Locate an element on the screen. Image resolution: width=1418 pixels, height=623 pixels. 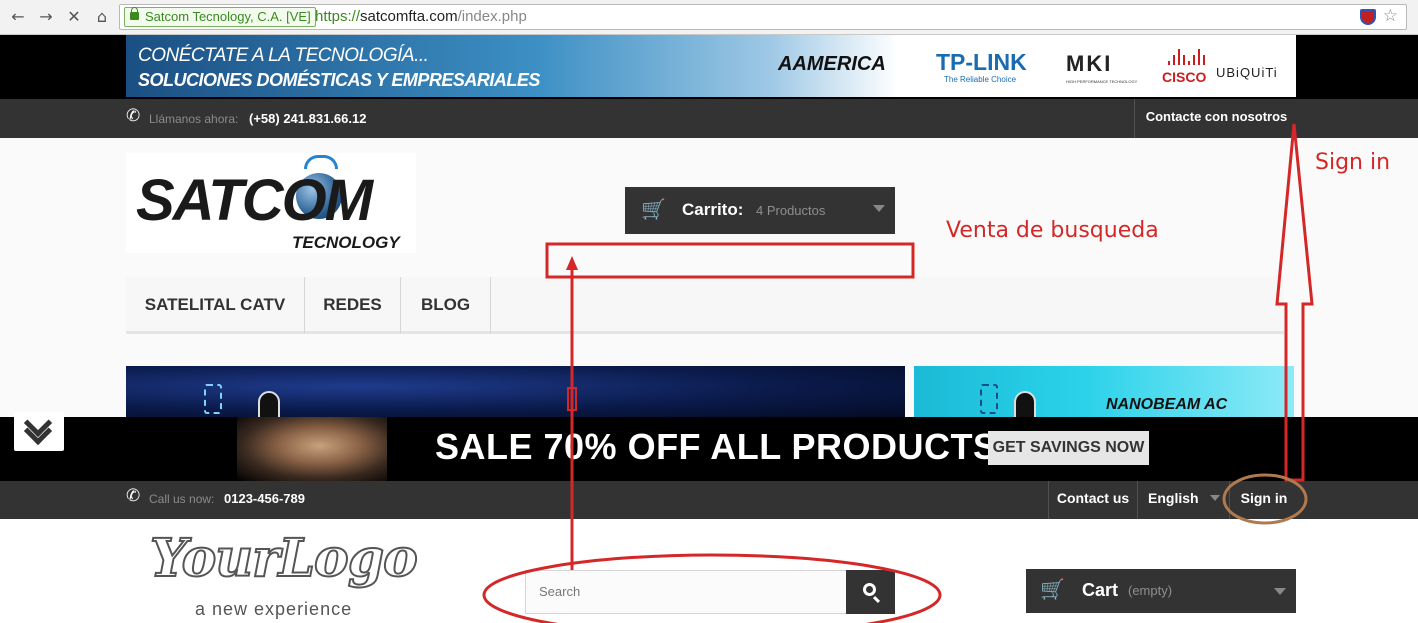
phone-number: (+58) 241.831.66.12 is located at coordinates (308, 118).